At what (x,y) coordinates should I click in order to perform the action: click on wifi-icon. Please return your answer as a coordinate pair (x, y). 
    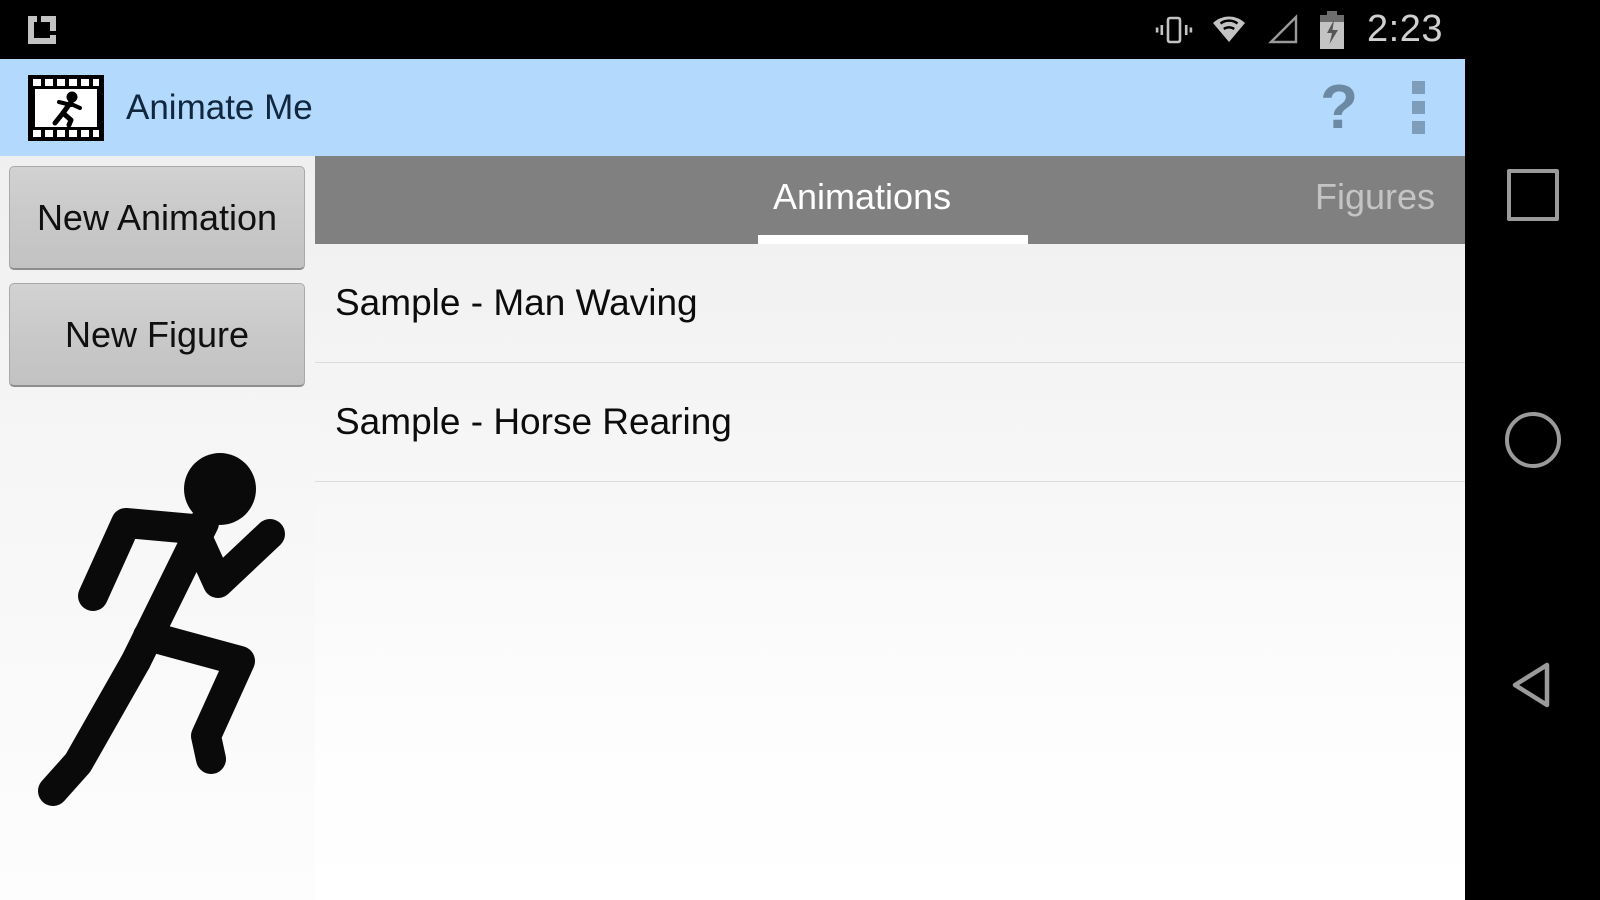
    Looking at the image, I should click on (1229, 29).